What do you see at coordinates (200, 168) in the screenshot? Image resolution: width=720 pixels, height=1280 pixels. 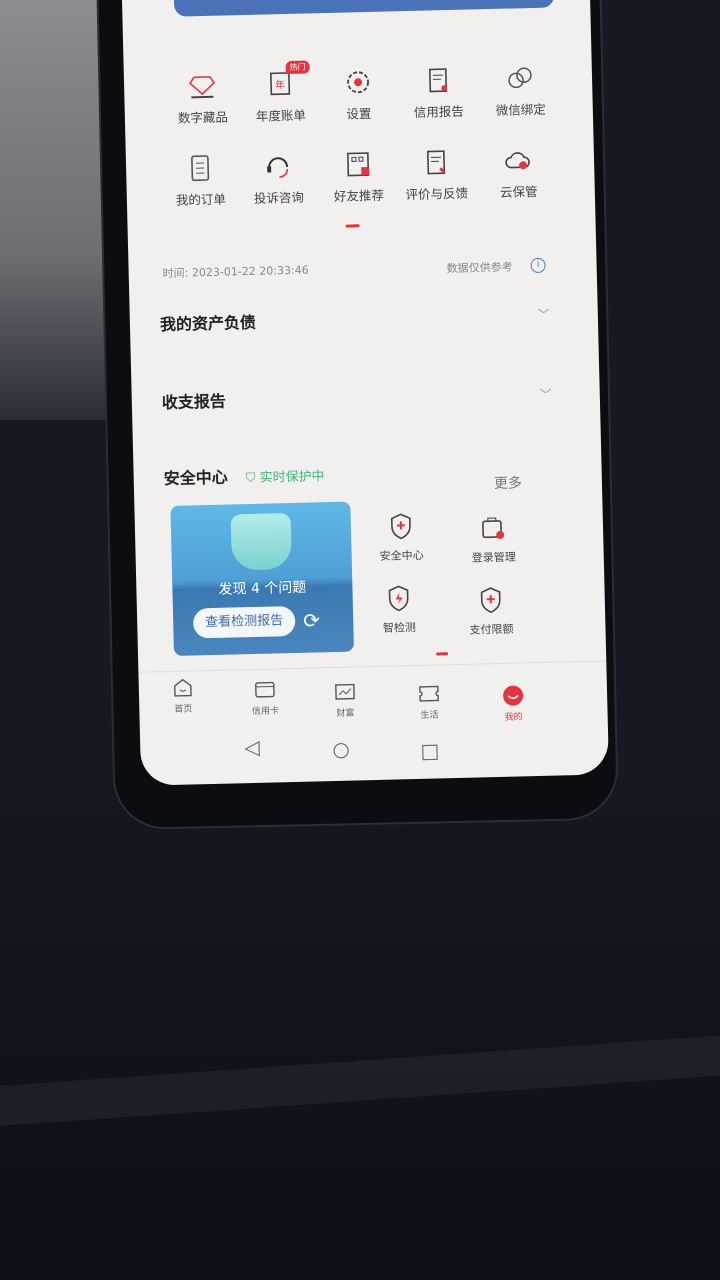 I see `order-list-icon` at bounding box center [200, 168].